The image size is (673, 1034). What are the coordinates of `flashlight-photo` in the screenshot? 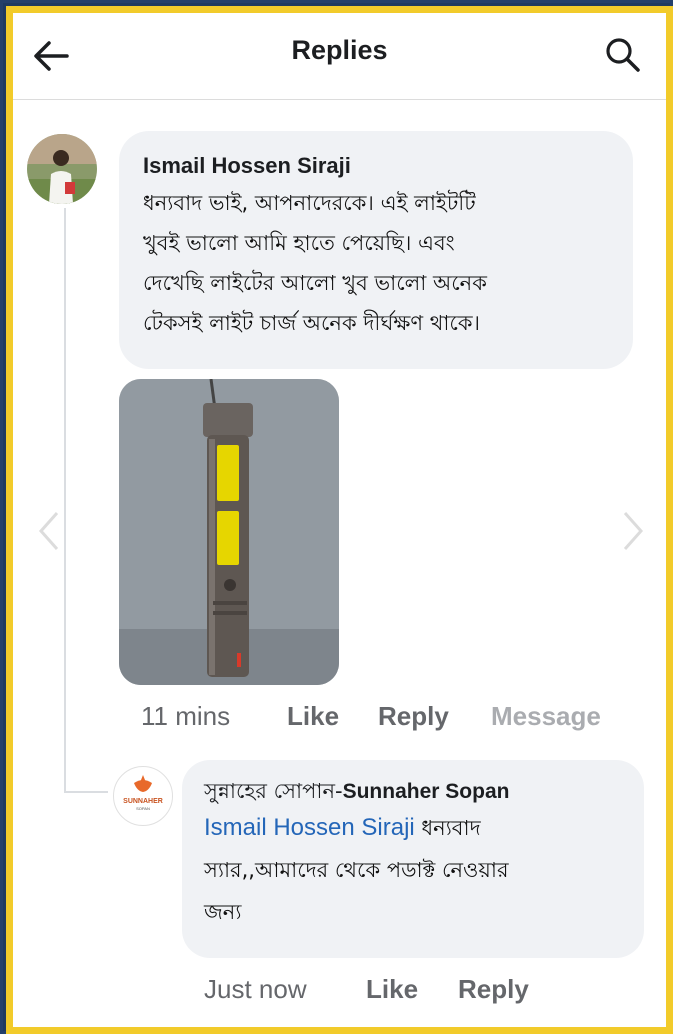 It's located at (229, 532).